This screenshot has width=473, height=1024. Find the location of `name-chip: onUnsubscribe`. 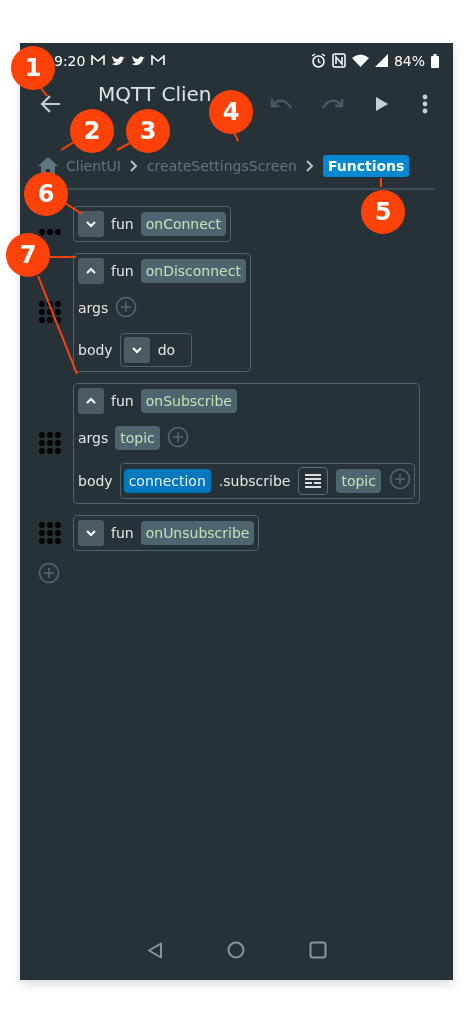

name-chip: onUnsubscribe is located at coordinates (197, 532).